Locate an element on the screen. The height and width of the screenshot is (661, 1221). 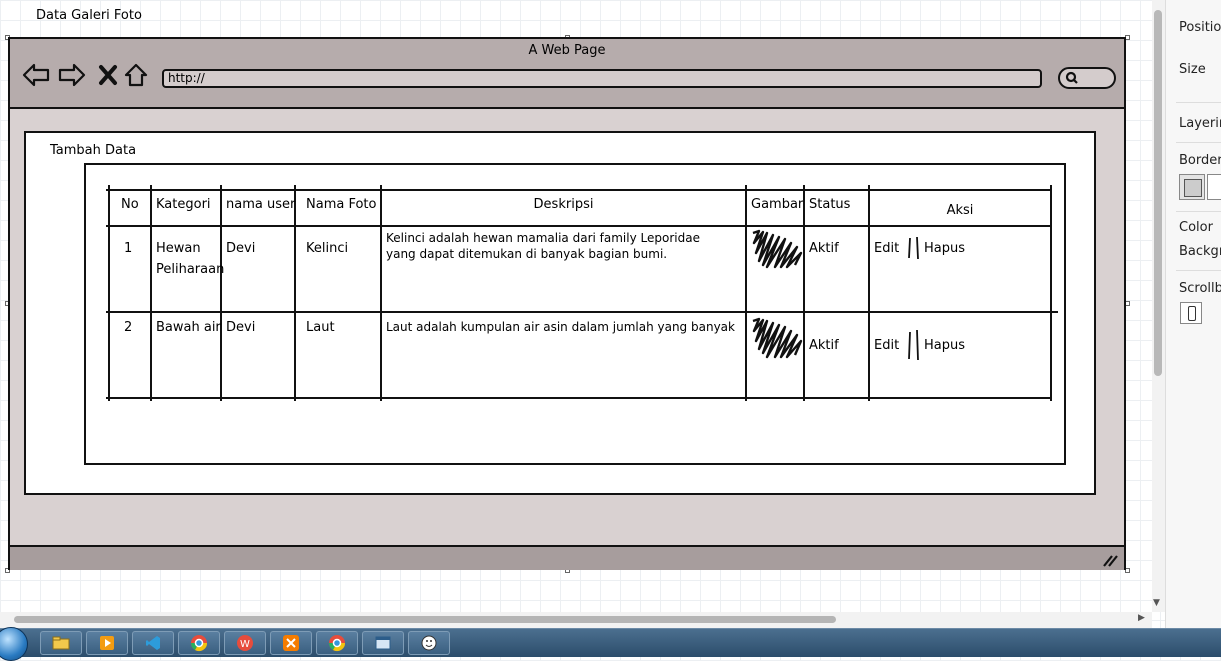
vertical-scrollbar-thumb is located at coordinates (1158, 193).